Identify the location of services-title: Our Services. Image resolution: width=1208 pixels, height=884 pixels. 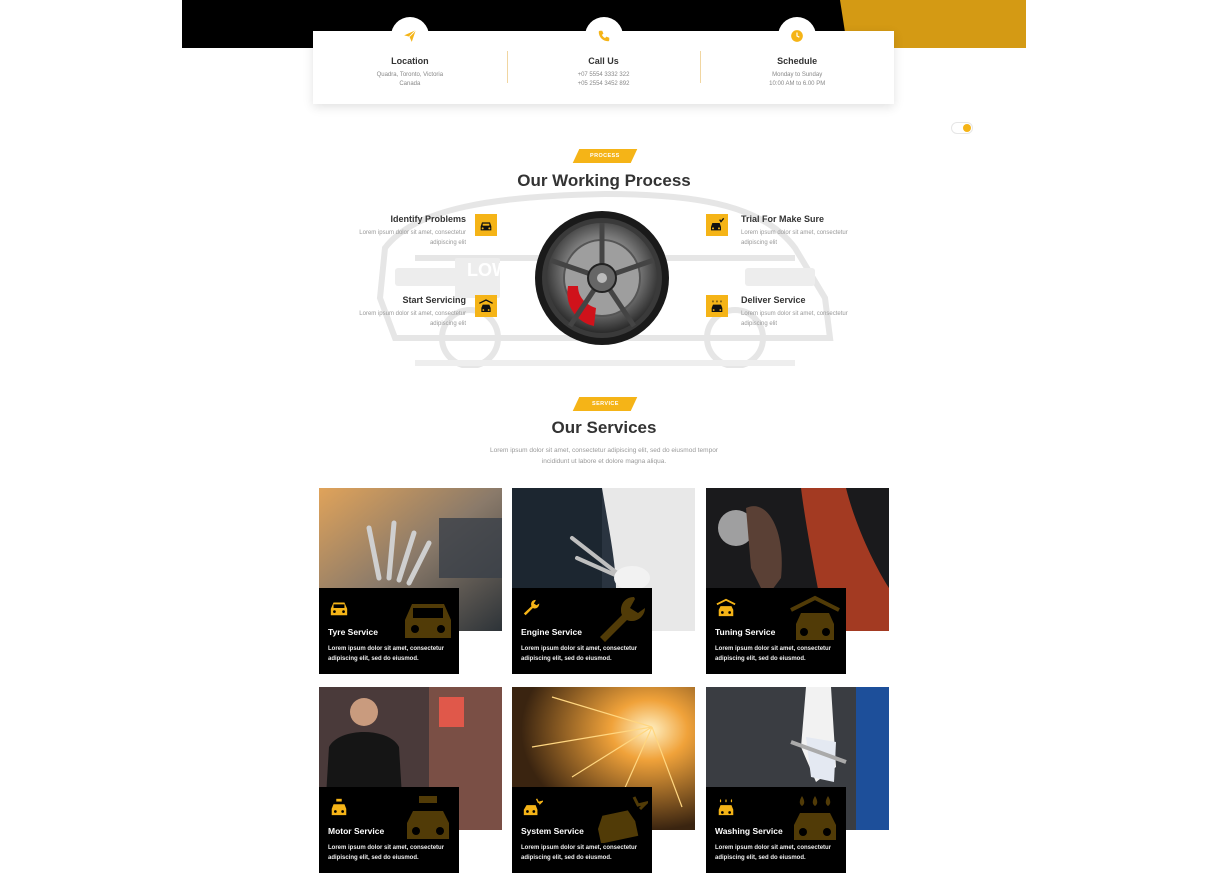
(604, 427).